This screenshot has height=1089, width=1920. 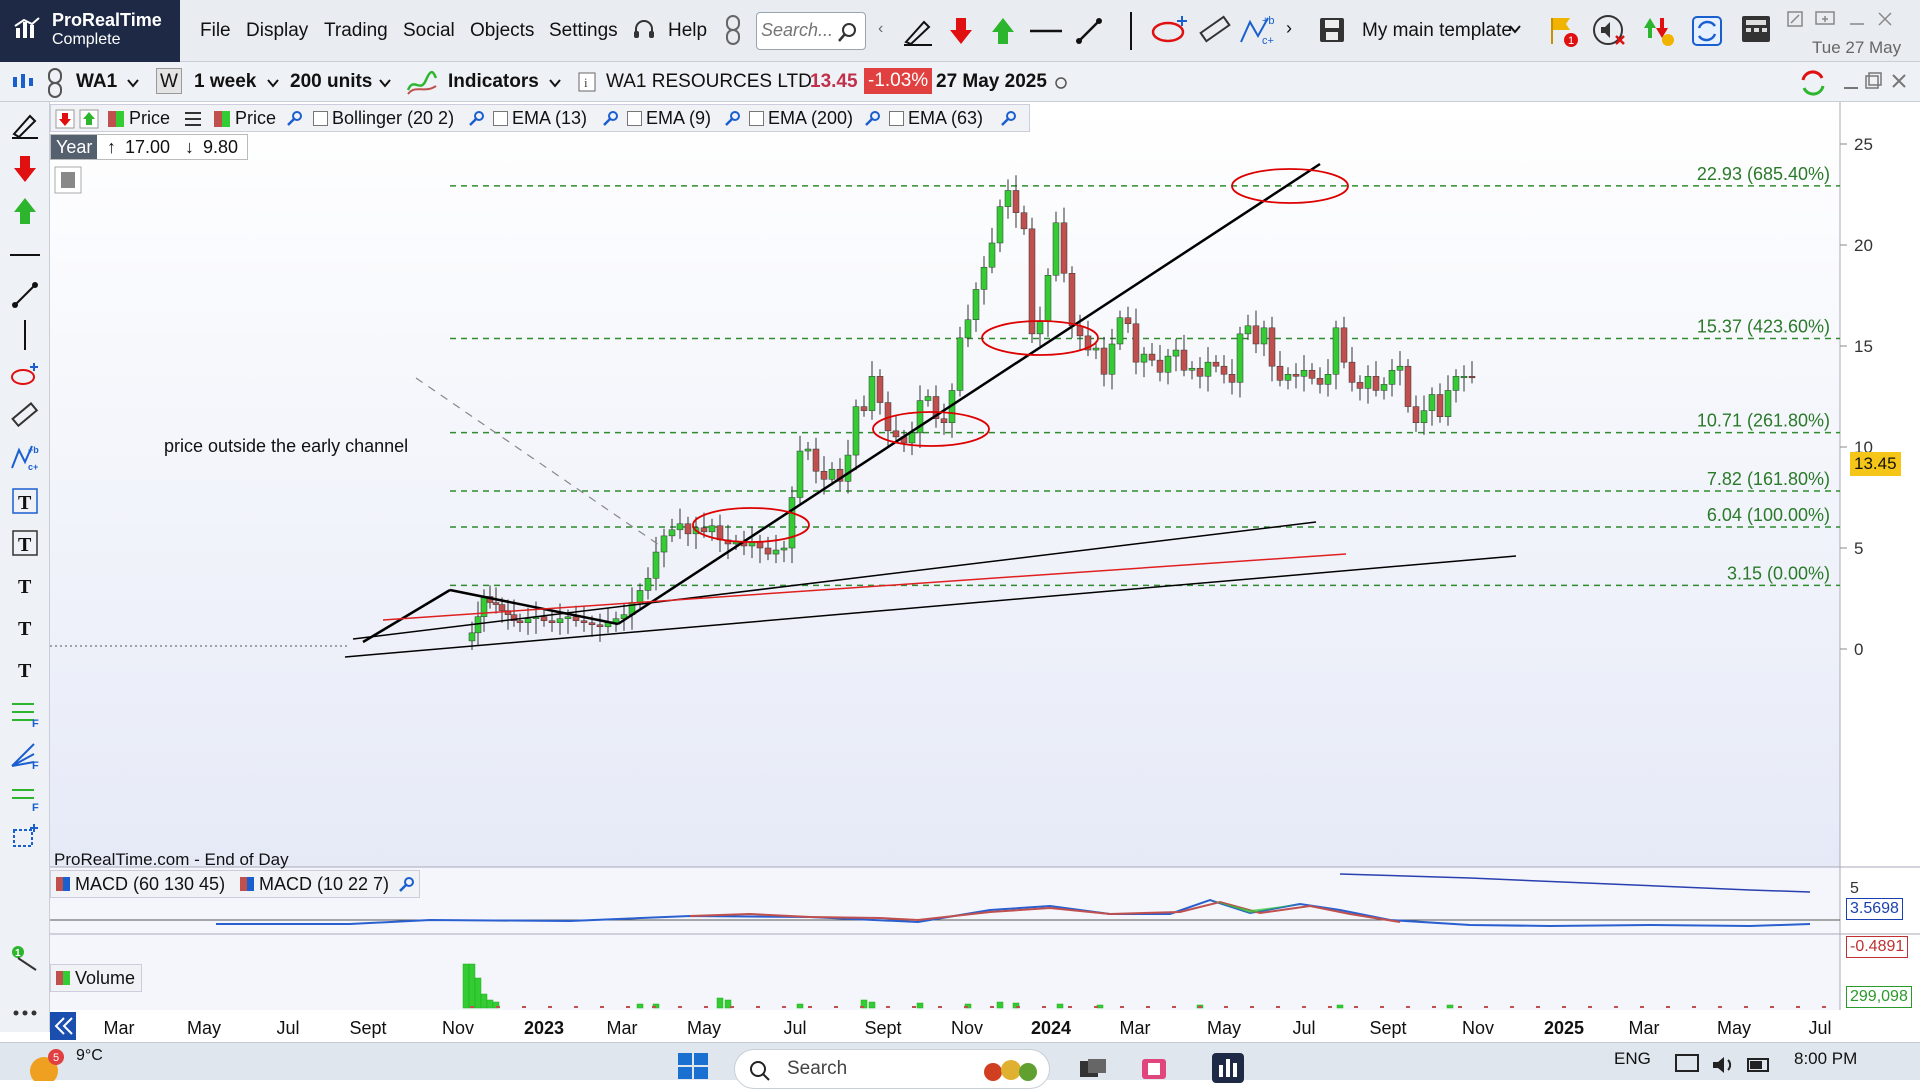 I want to click on sell-arrow-tool-icon, so click(x=25, y=169).